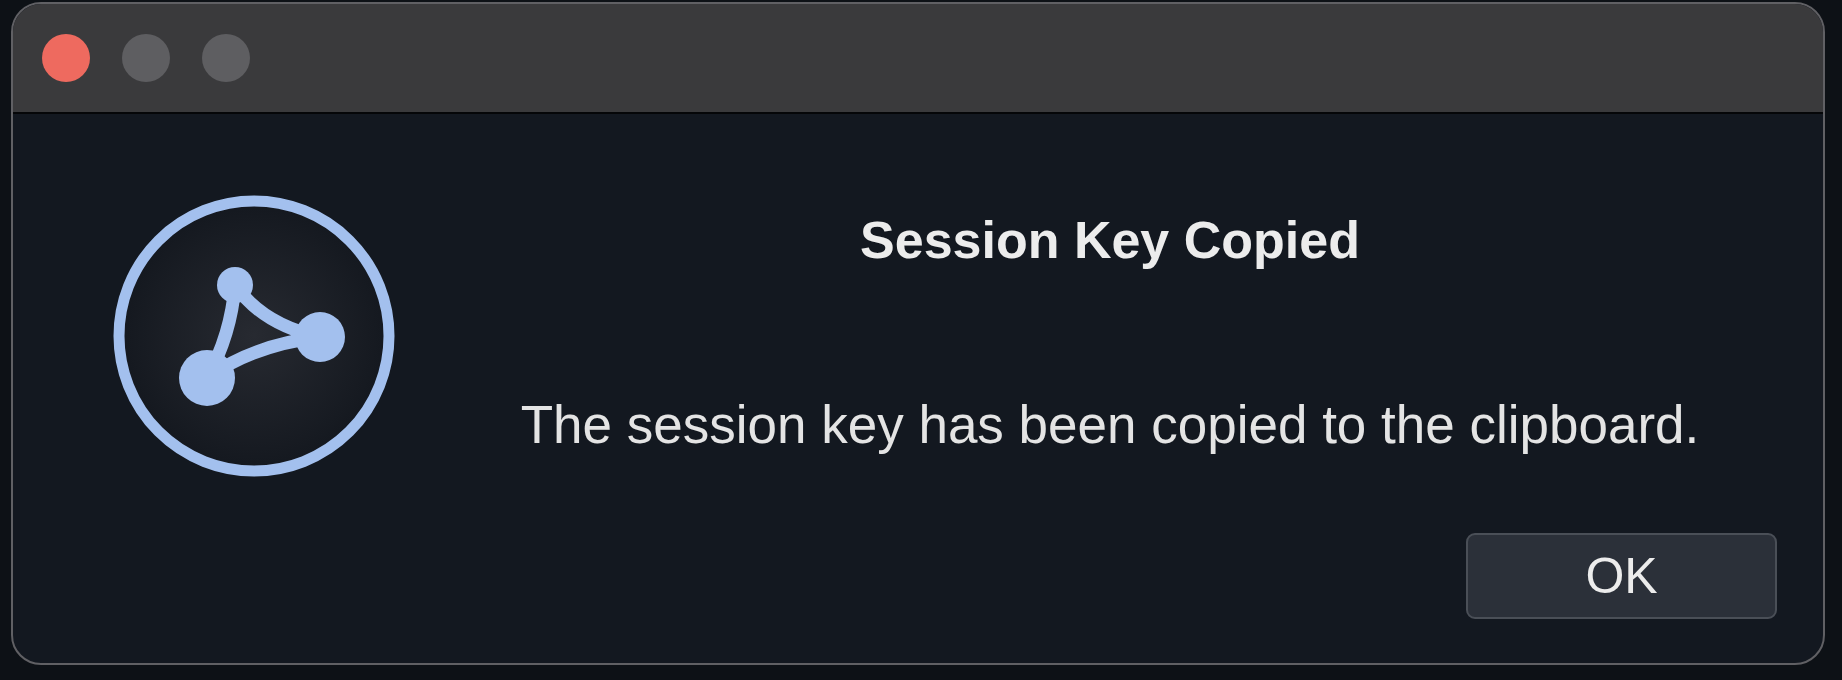  I want to click on close-button, so click(66, 58).